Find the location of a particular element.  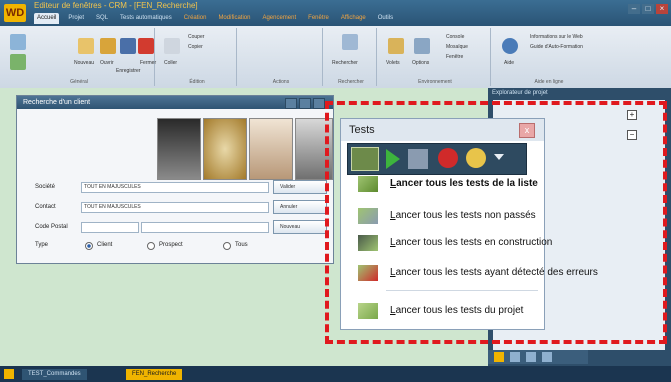

explorer-title: Explorateur de projet is located at coordinates (520, 93).